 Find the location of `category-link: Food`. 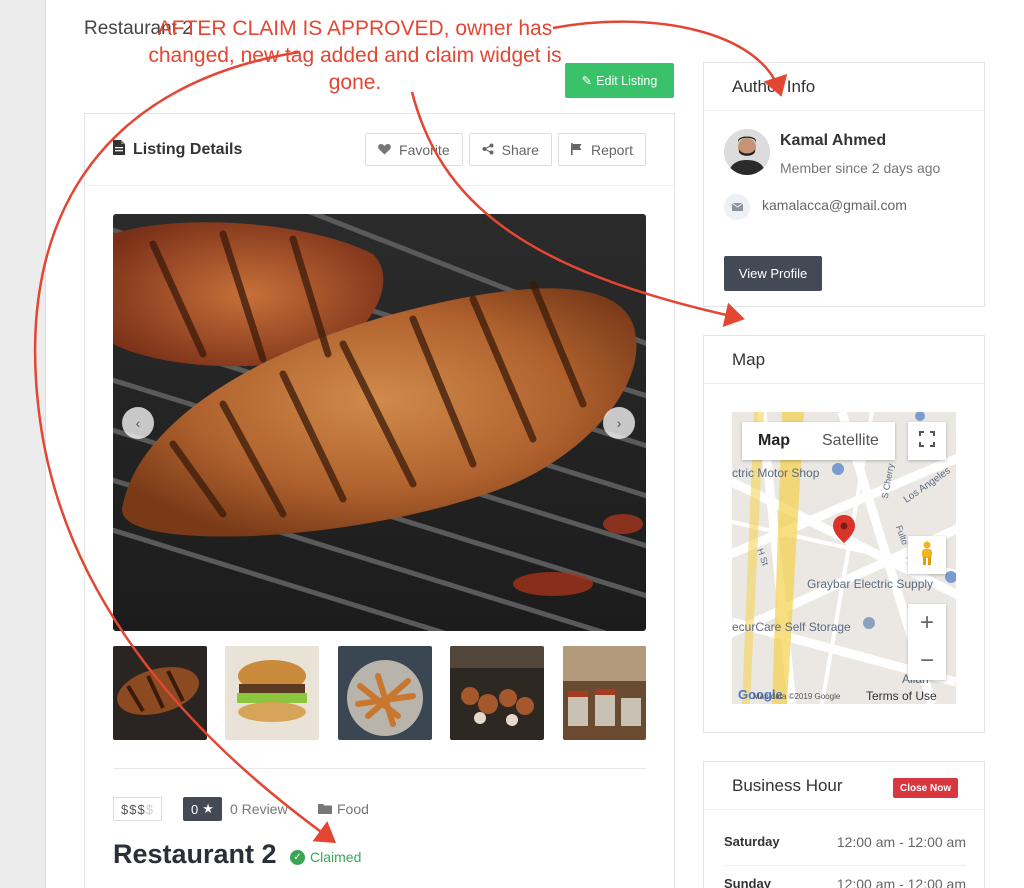

category-link: Food is located at coordinates (343, 809).